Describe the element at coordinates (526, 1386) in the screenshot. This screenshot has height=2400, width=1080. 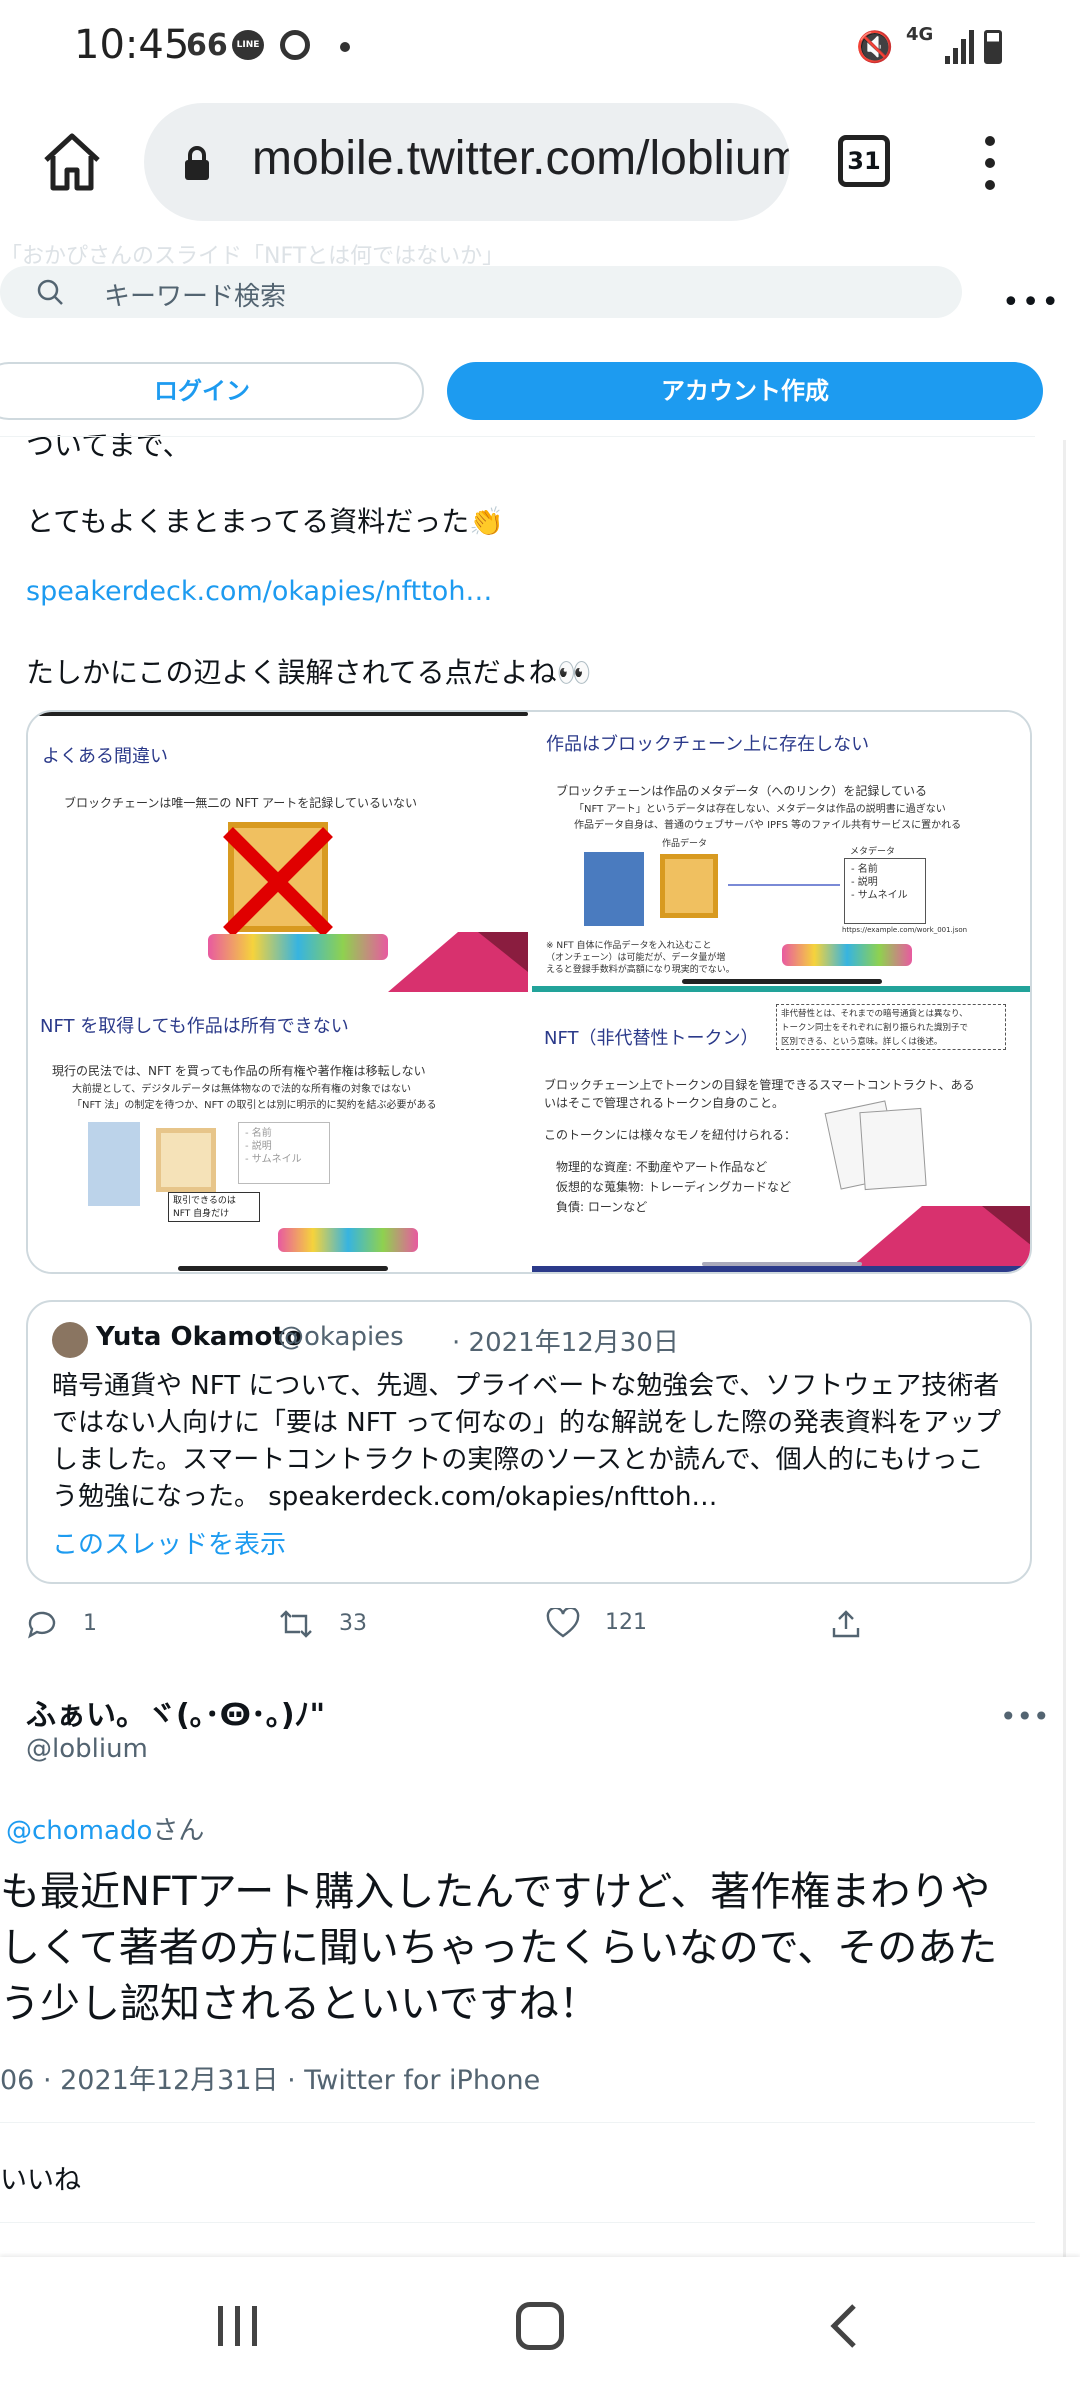
I see `quoted-text-line: 暗号通貨や NFT について、先週、プライベートな勉強会で、ソフトウェア技術者` at that location.